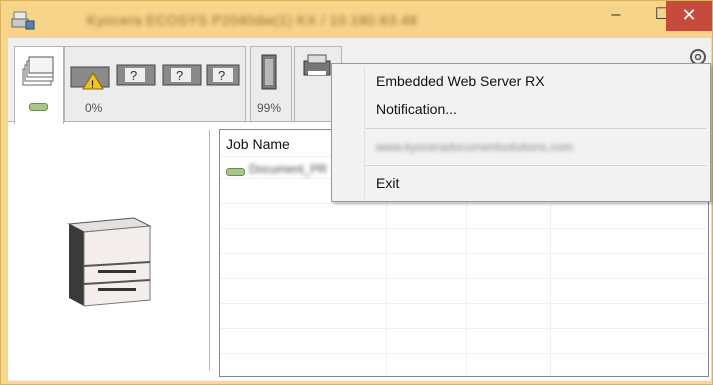 The height and width of the screenshot is (385, 713). What do you see at coordinates (460, 81) in the screenshot?
I see `menu-item-web-server: Embedded Web Server RX` at bounding box center [460, 81].